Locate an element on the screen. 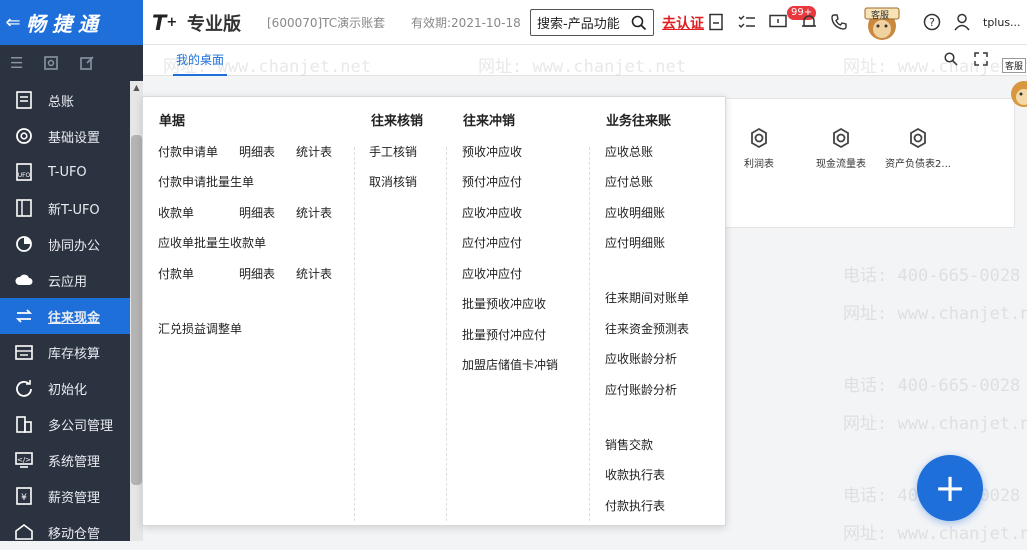  report-icon is located at coordinates (841, 138).